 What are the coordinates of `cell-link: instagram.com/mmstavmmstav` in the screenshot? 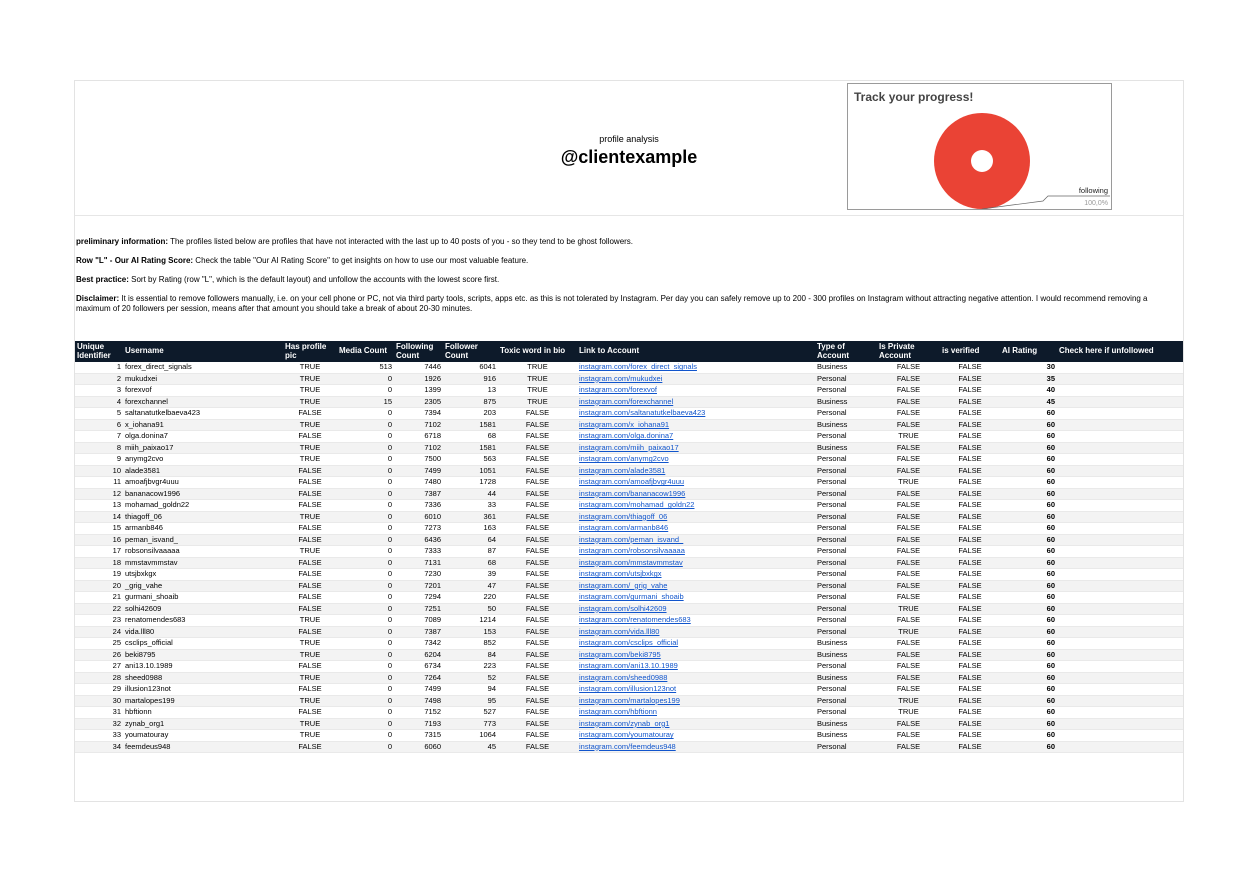 It's located at (696, 563).